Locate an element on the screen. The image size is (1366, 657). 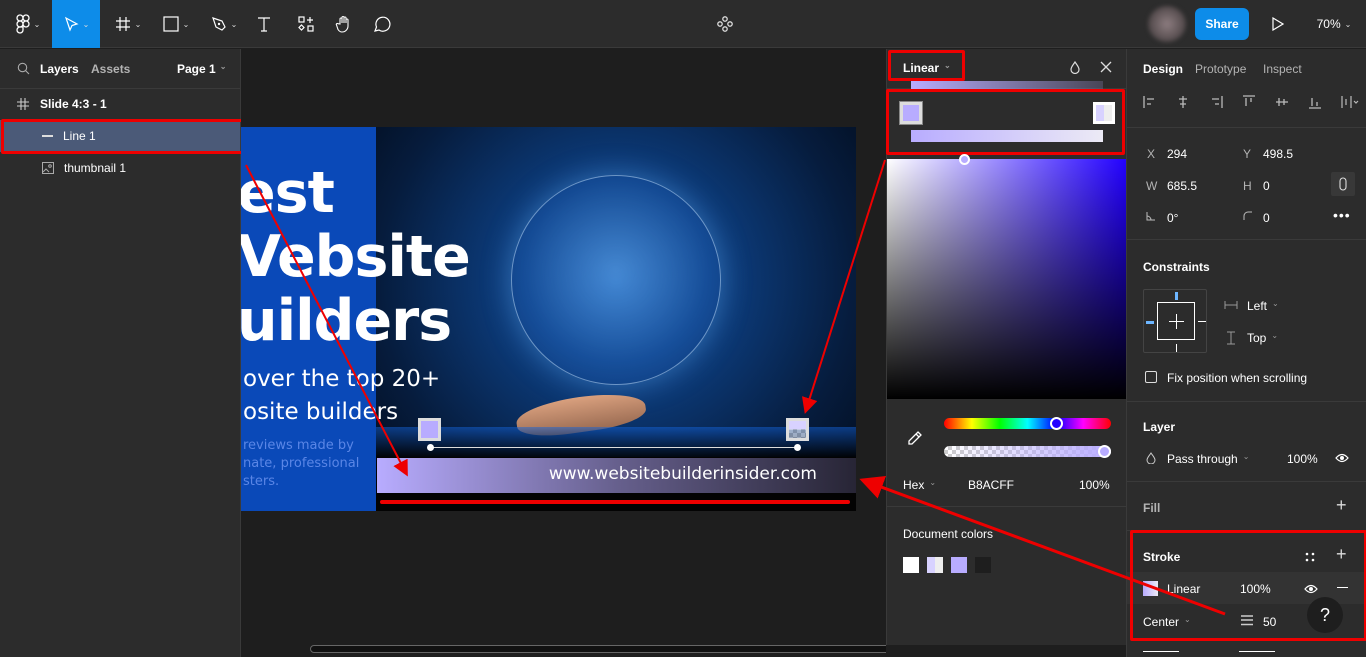
blend-mode-dropdown: Pass through ⌄ is located at coordinates (1208, 459).